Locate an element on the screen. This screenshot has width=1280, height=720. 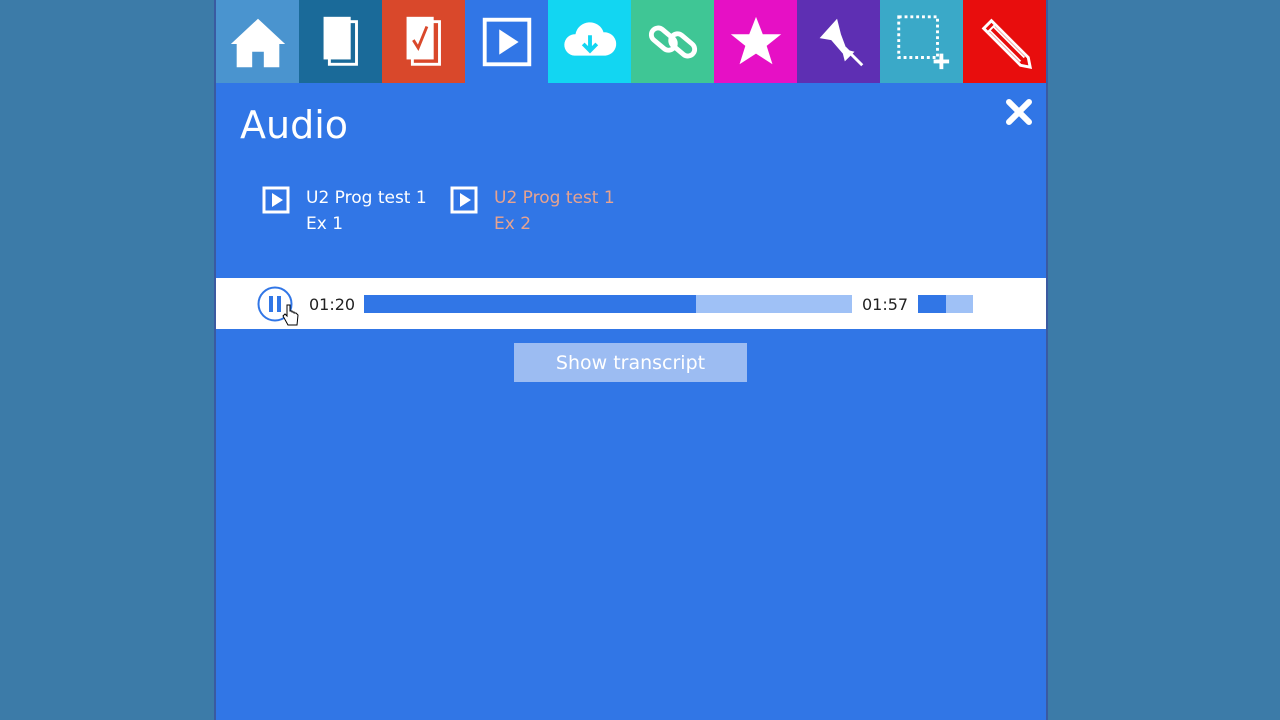
volume-slider is located at coordinates (945, 304).